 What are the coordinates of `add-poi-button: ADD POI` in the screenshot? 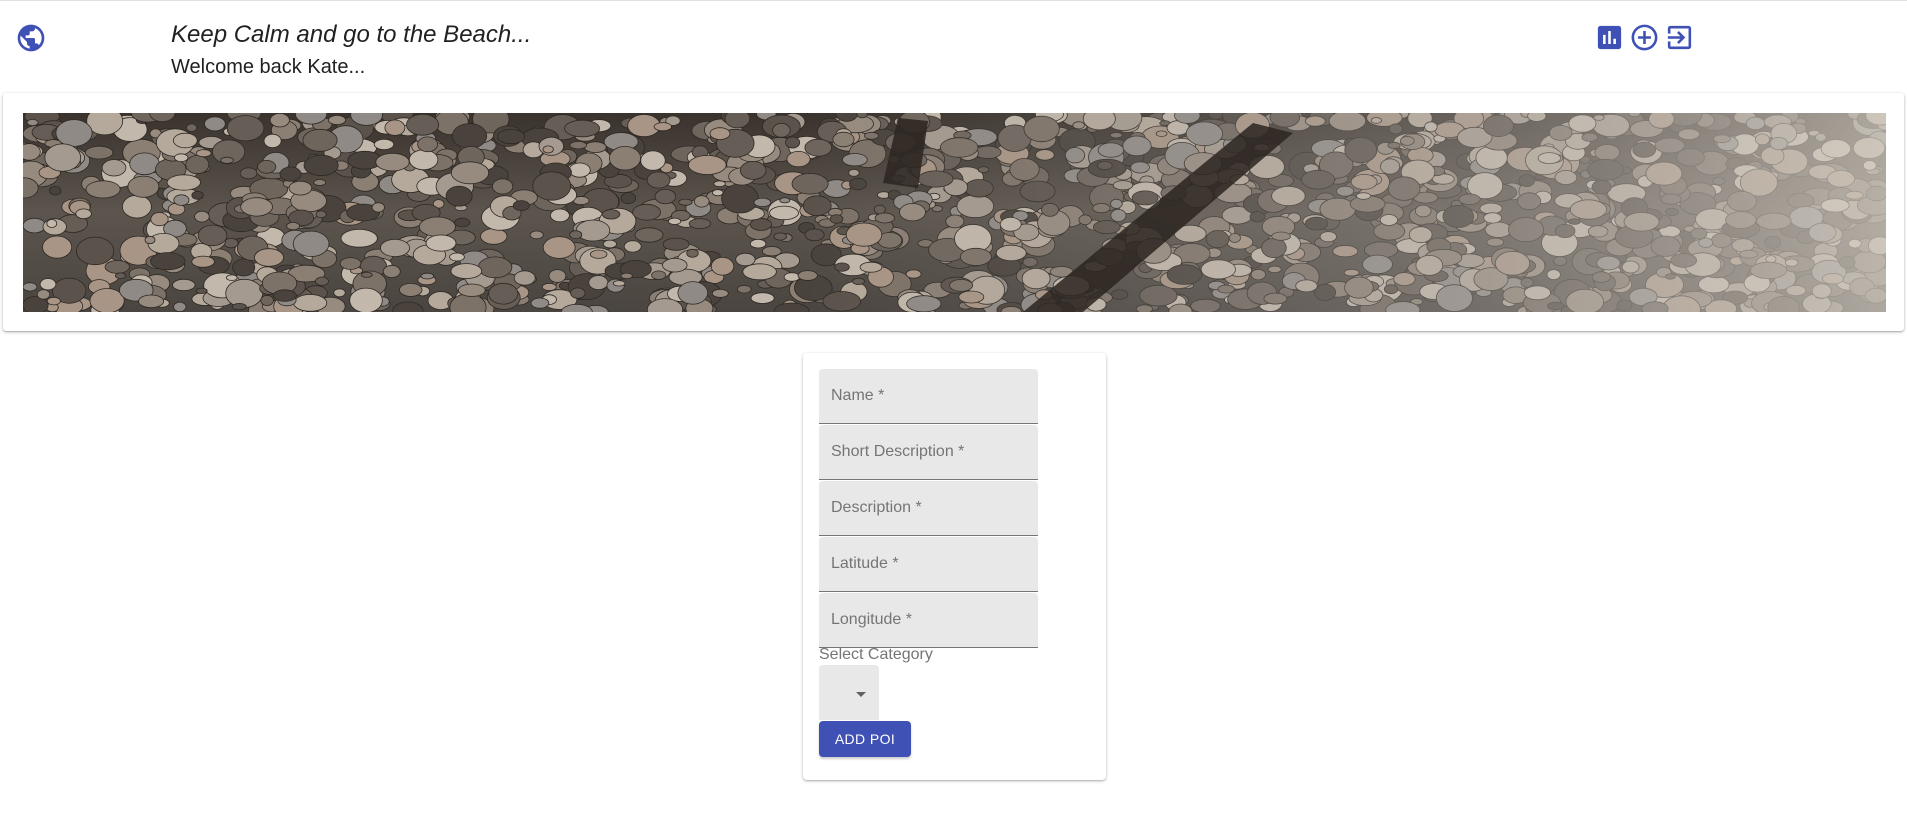 It's located at (865, 739).